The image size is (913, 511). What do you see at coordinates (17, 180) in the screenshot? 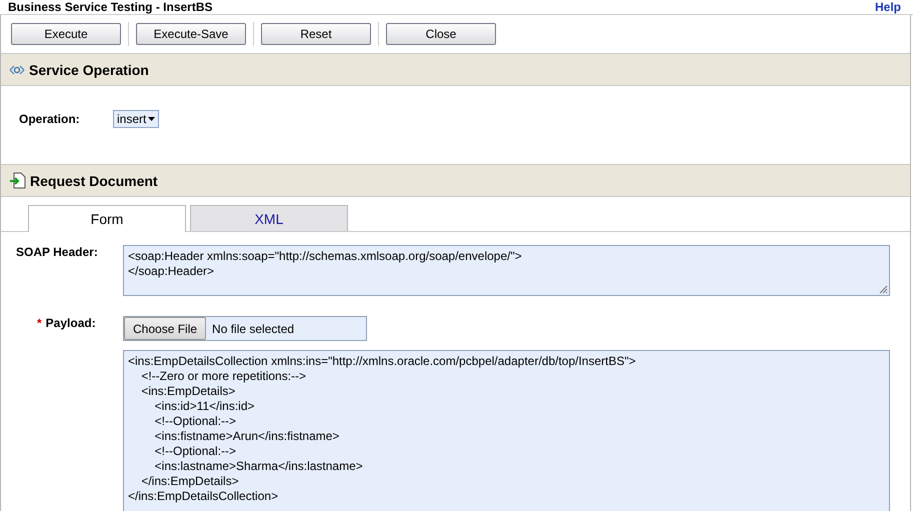
I see `document-import-icon` at bounding box center [17, 180].